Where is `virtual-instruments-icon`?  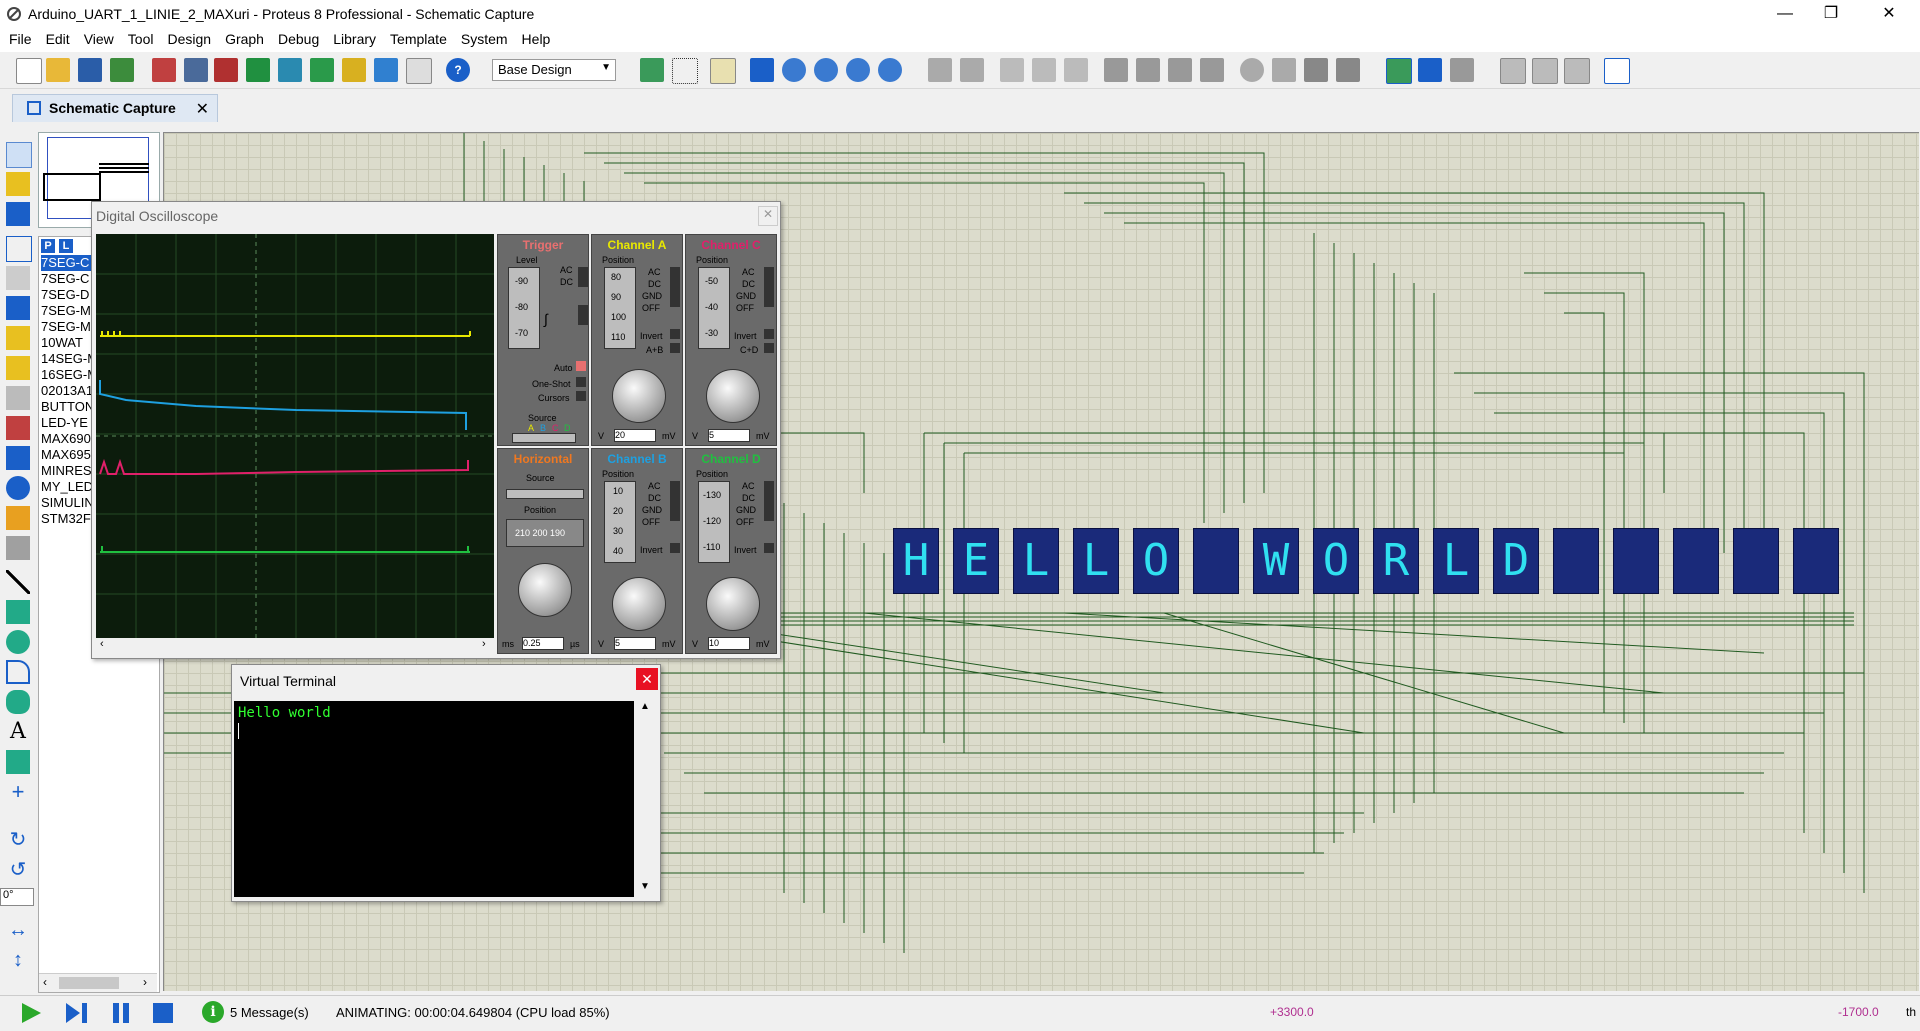 virtual-instruments-icon is located at coordinates (18, 548).